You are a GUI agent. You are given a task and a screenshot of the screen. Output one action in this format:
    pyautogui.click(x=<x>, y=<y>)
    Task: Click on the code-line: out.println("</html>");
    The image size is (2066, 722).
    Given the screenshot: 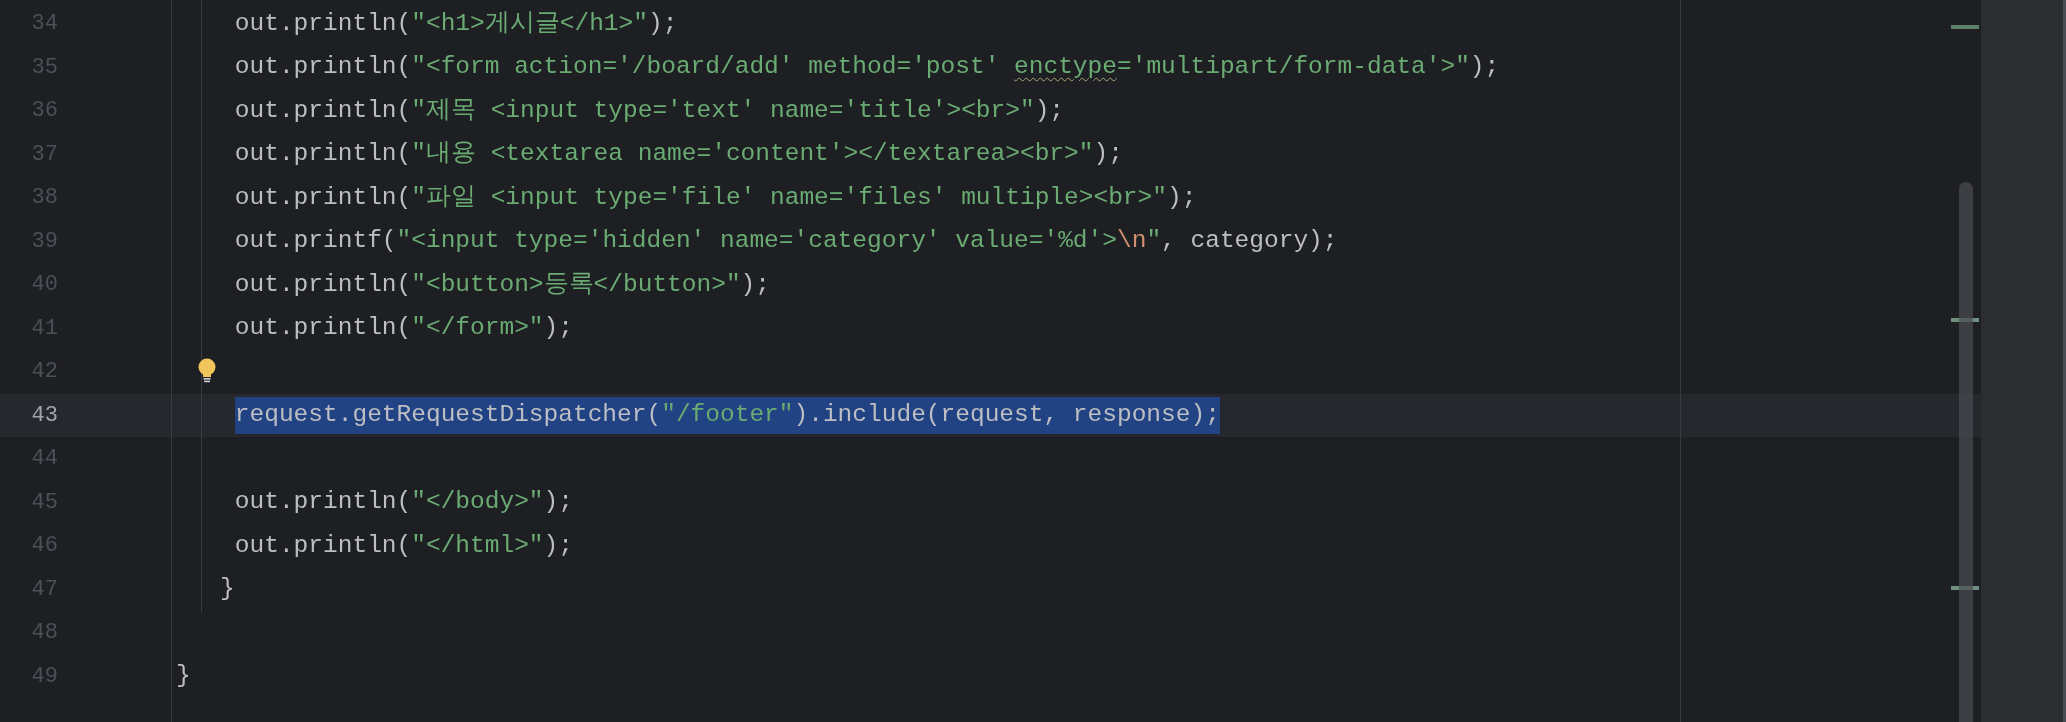 What is the action you would take?
    pyautogui.click(x=403, y=545)
    